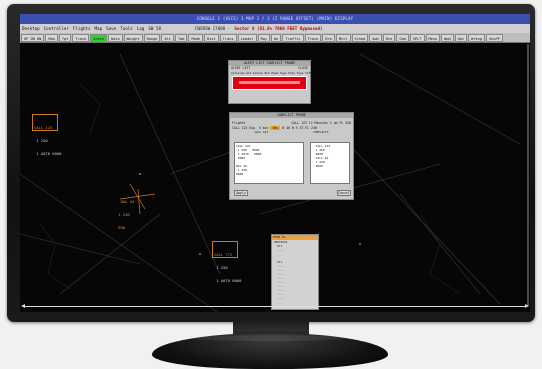 This screenshot has height=369, width=542. I want to click on target-altitude: 1 240, so click(123, 215).